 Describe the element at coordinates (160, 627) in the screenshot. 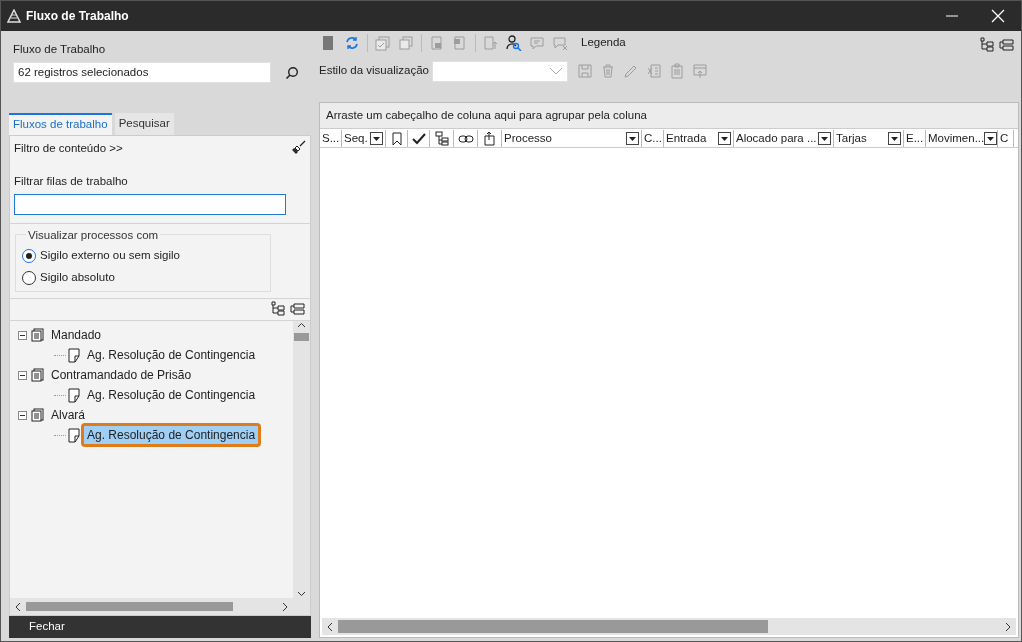

I see `close-button: Fechar` at that location.